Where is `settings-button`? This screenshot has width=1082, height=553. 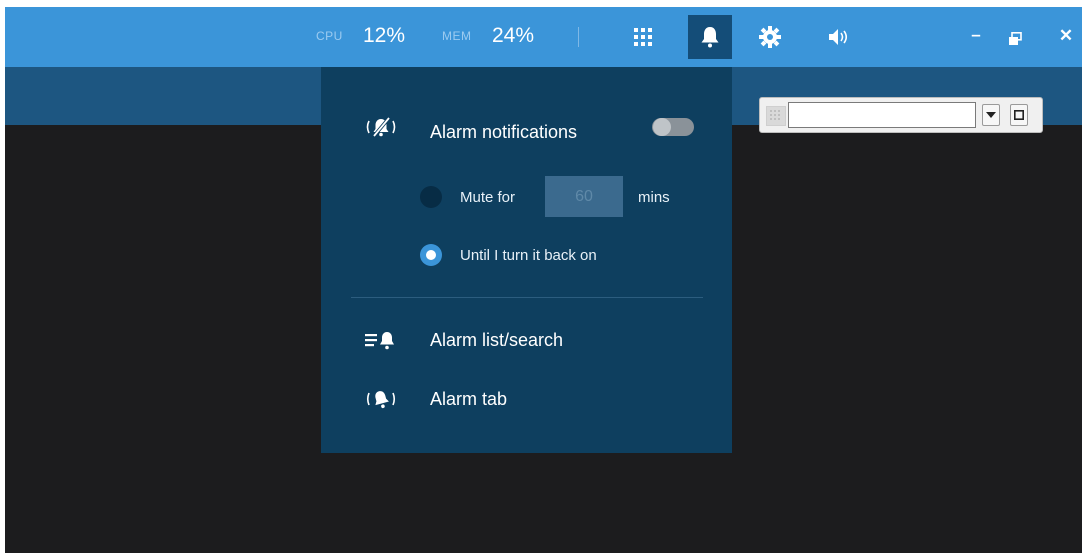 settings-button is located at coordinates (770, 37).